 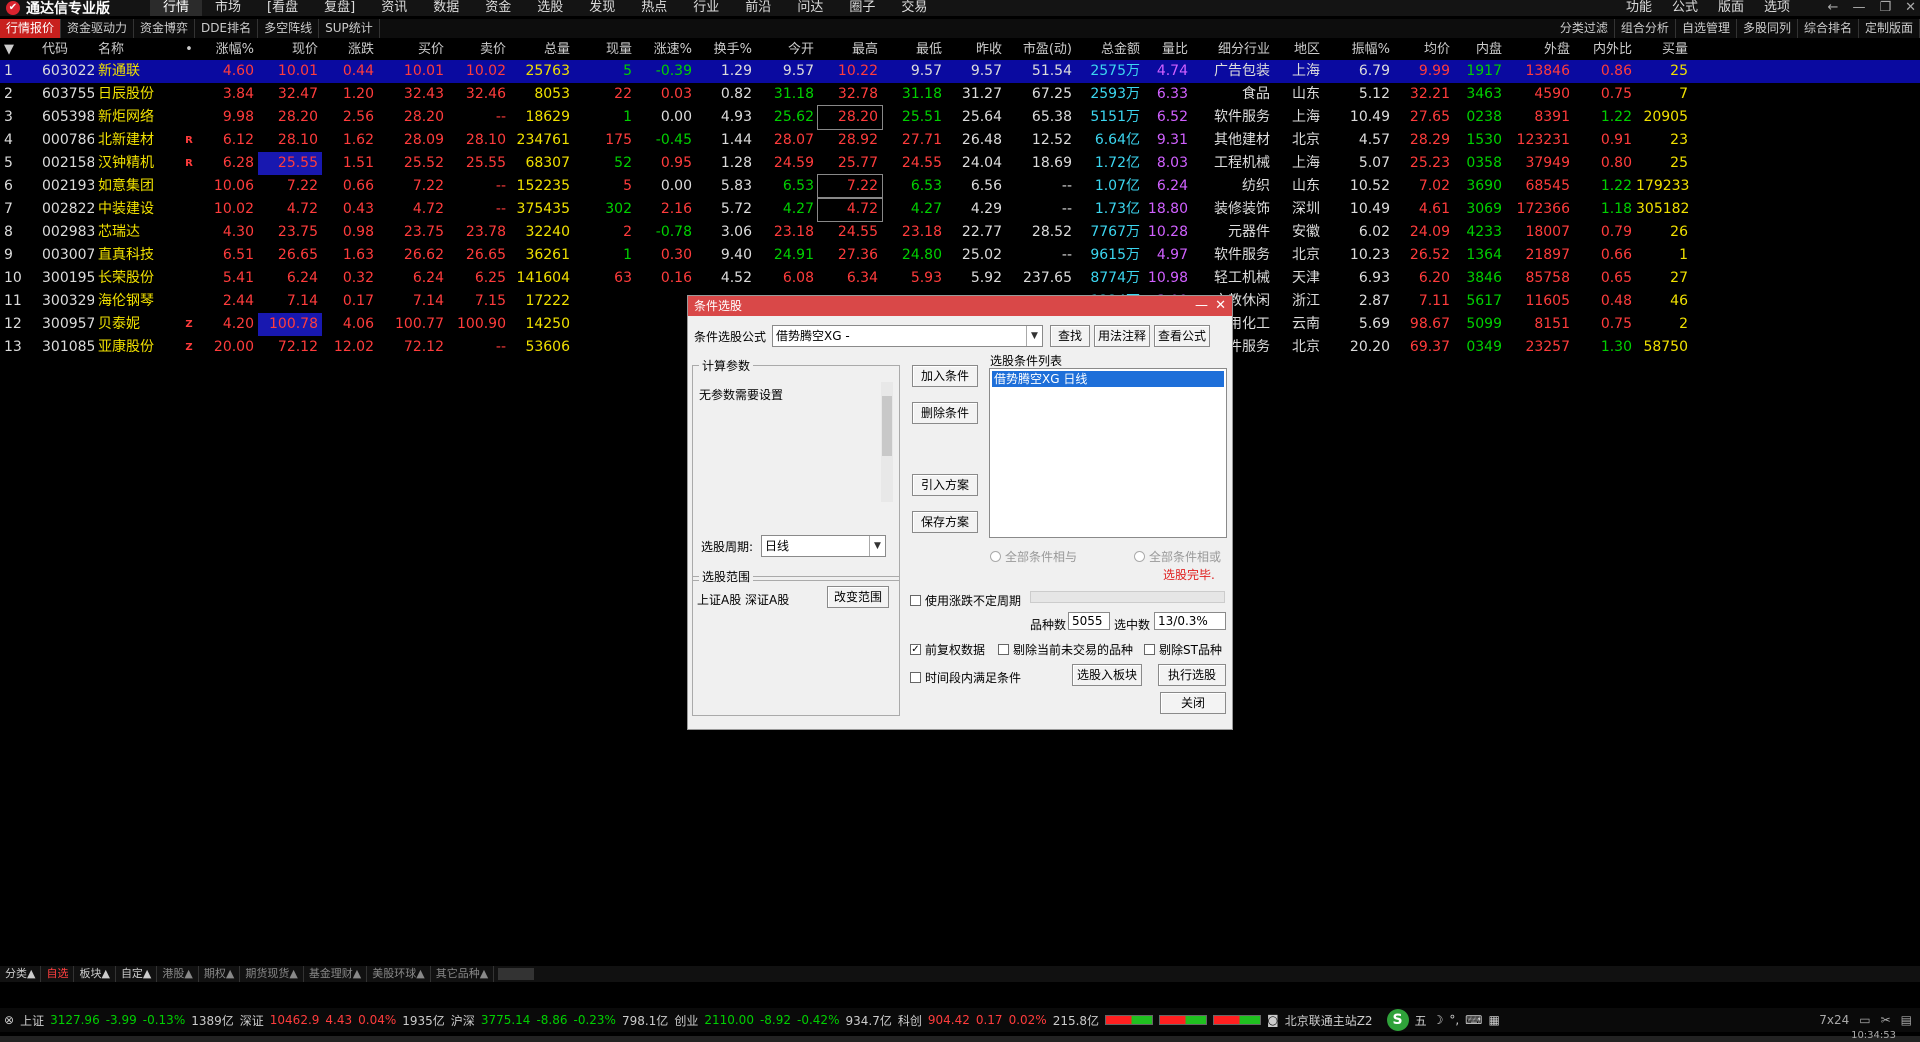 What do you see at coordinates (1438, 1020) in the screenshot?
I see `moon-icon: ☽` at bounding box center [1438, 1020].